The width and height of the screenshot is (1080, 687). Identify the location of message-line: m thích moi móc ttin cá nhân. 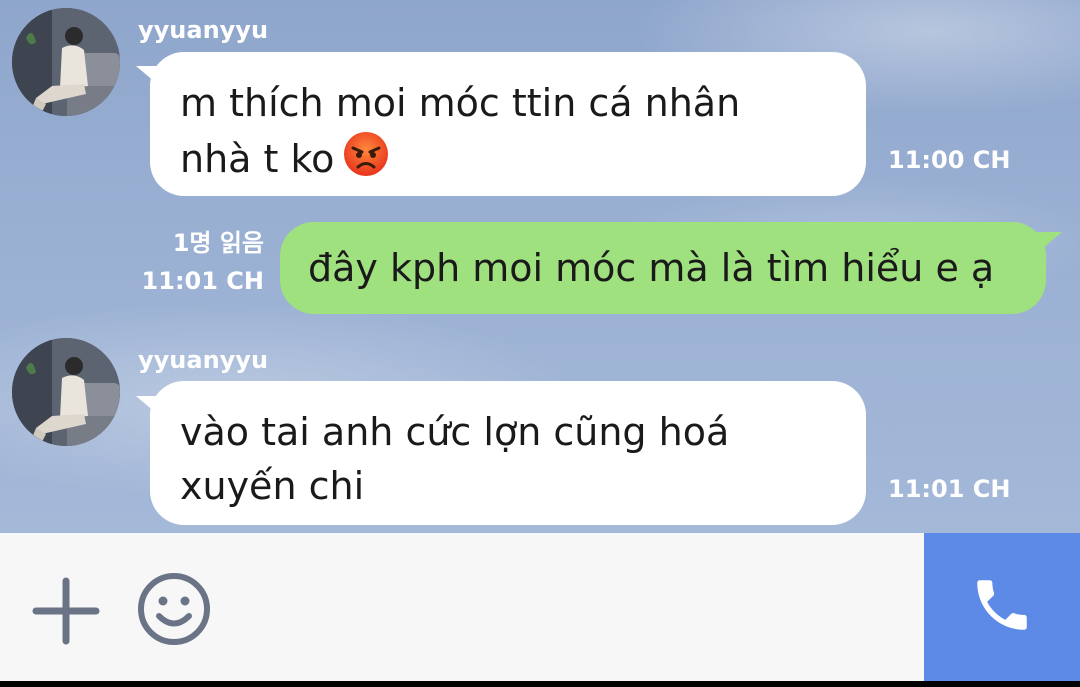
(460, 103).